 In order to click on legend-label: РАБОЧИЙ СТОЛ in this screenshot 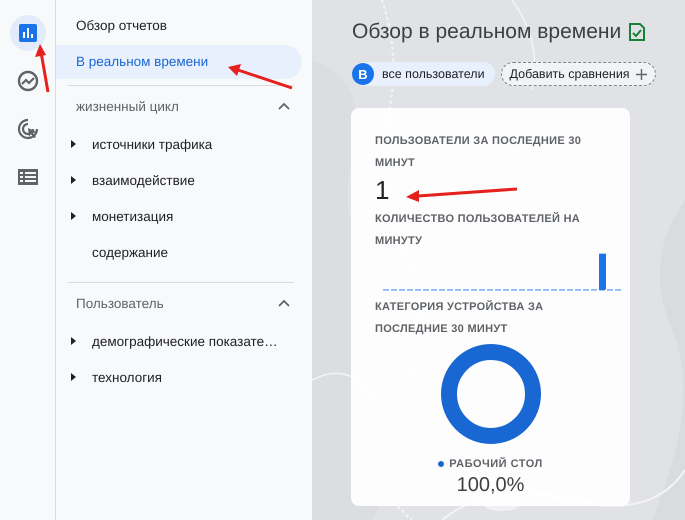, I will do `click(496, 464)`.